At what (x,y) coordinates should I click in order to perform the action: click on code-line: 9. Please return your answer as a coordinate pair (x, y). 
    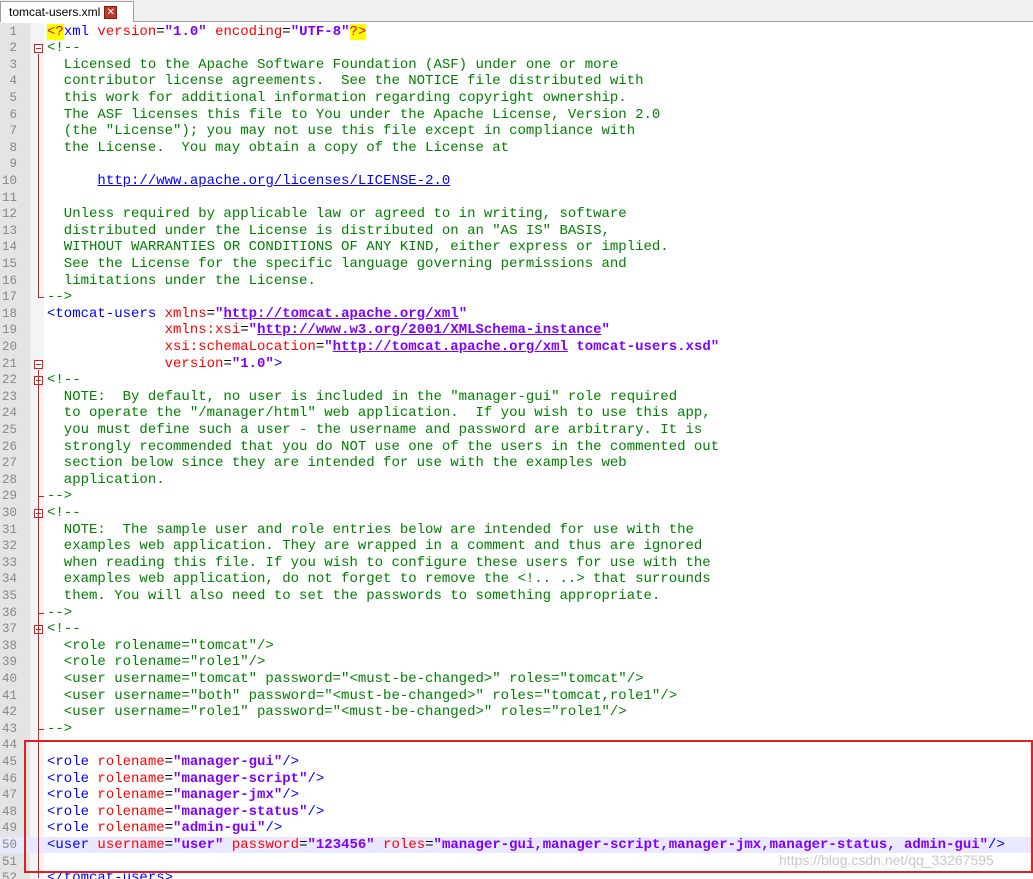
    Looking at the image, I should click on (516, 164).